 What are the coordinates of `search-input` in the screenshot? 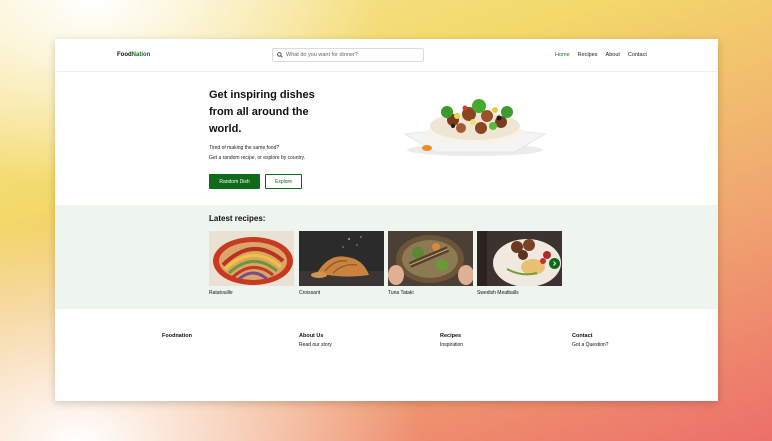 It's located at (351, 55).